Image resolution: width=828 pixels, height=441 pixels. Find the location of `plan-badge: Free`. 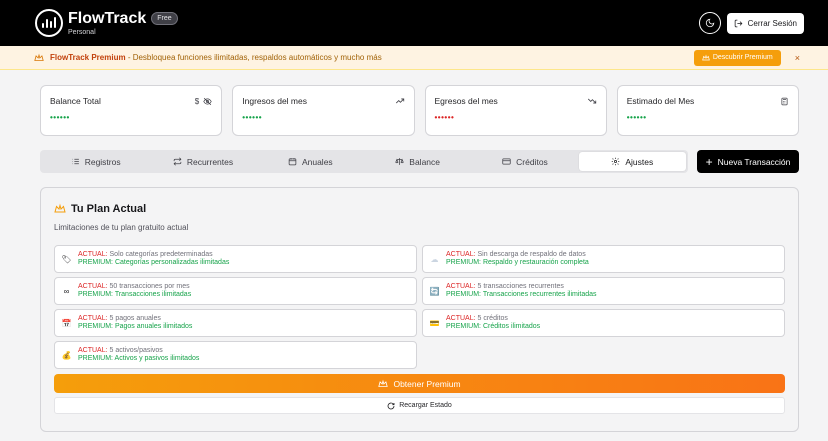

plan-badge: Free is located at coordinates (164, 18).